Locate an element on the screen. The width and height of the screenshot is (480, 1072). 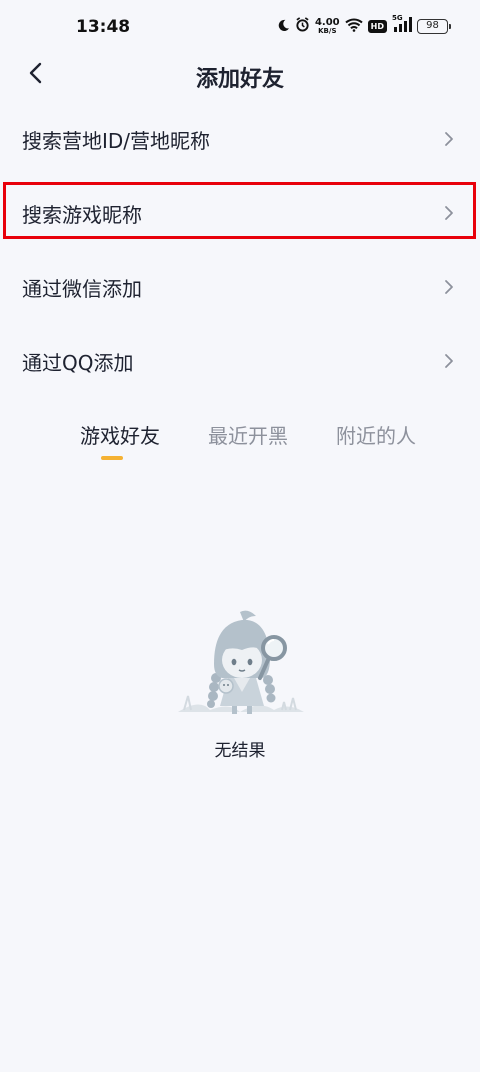
status-bar: 13:48 4.00 KB/S HD 5G 98 is located at coordinates (240, 27).